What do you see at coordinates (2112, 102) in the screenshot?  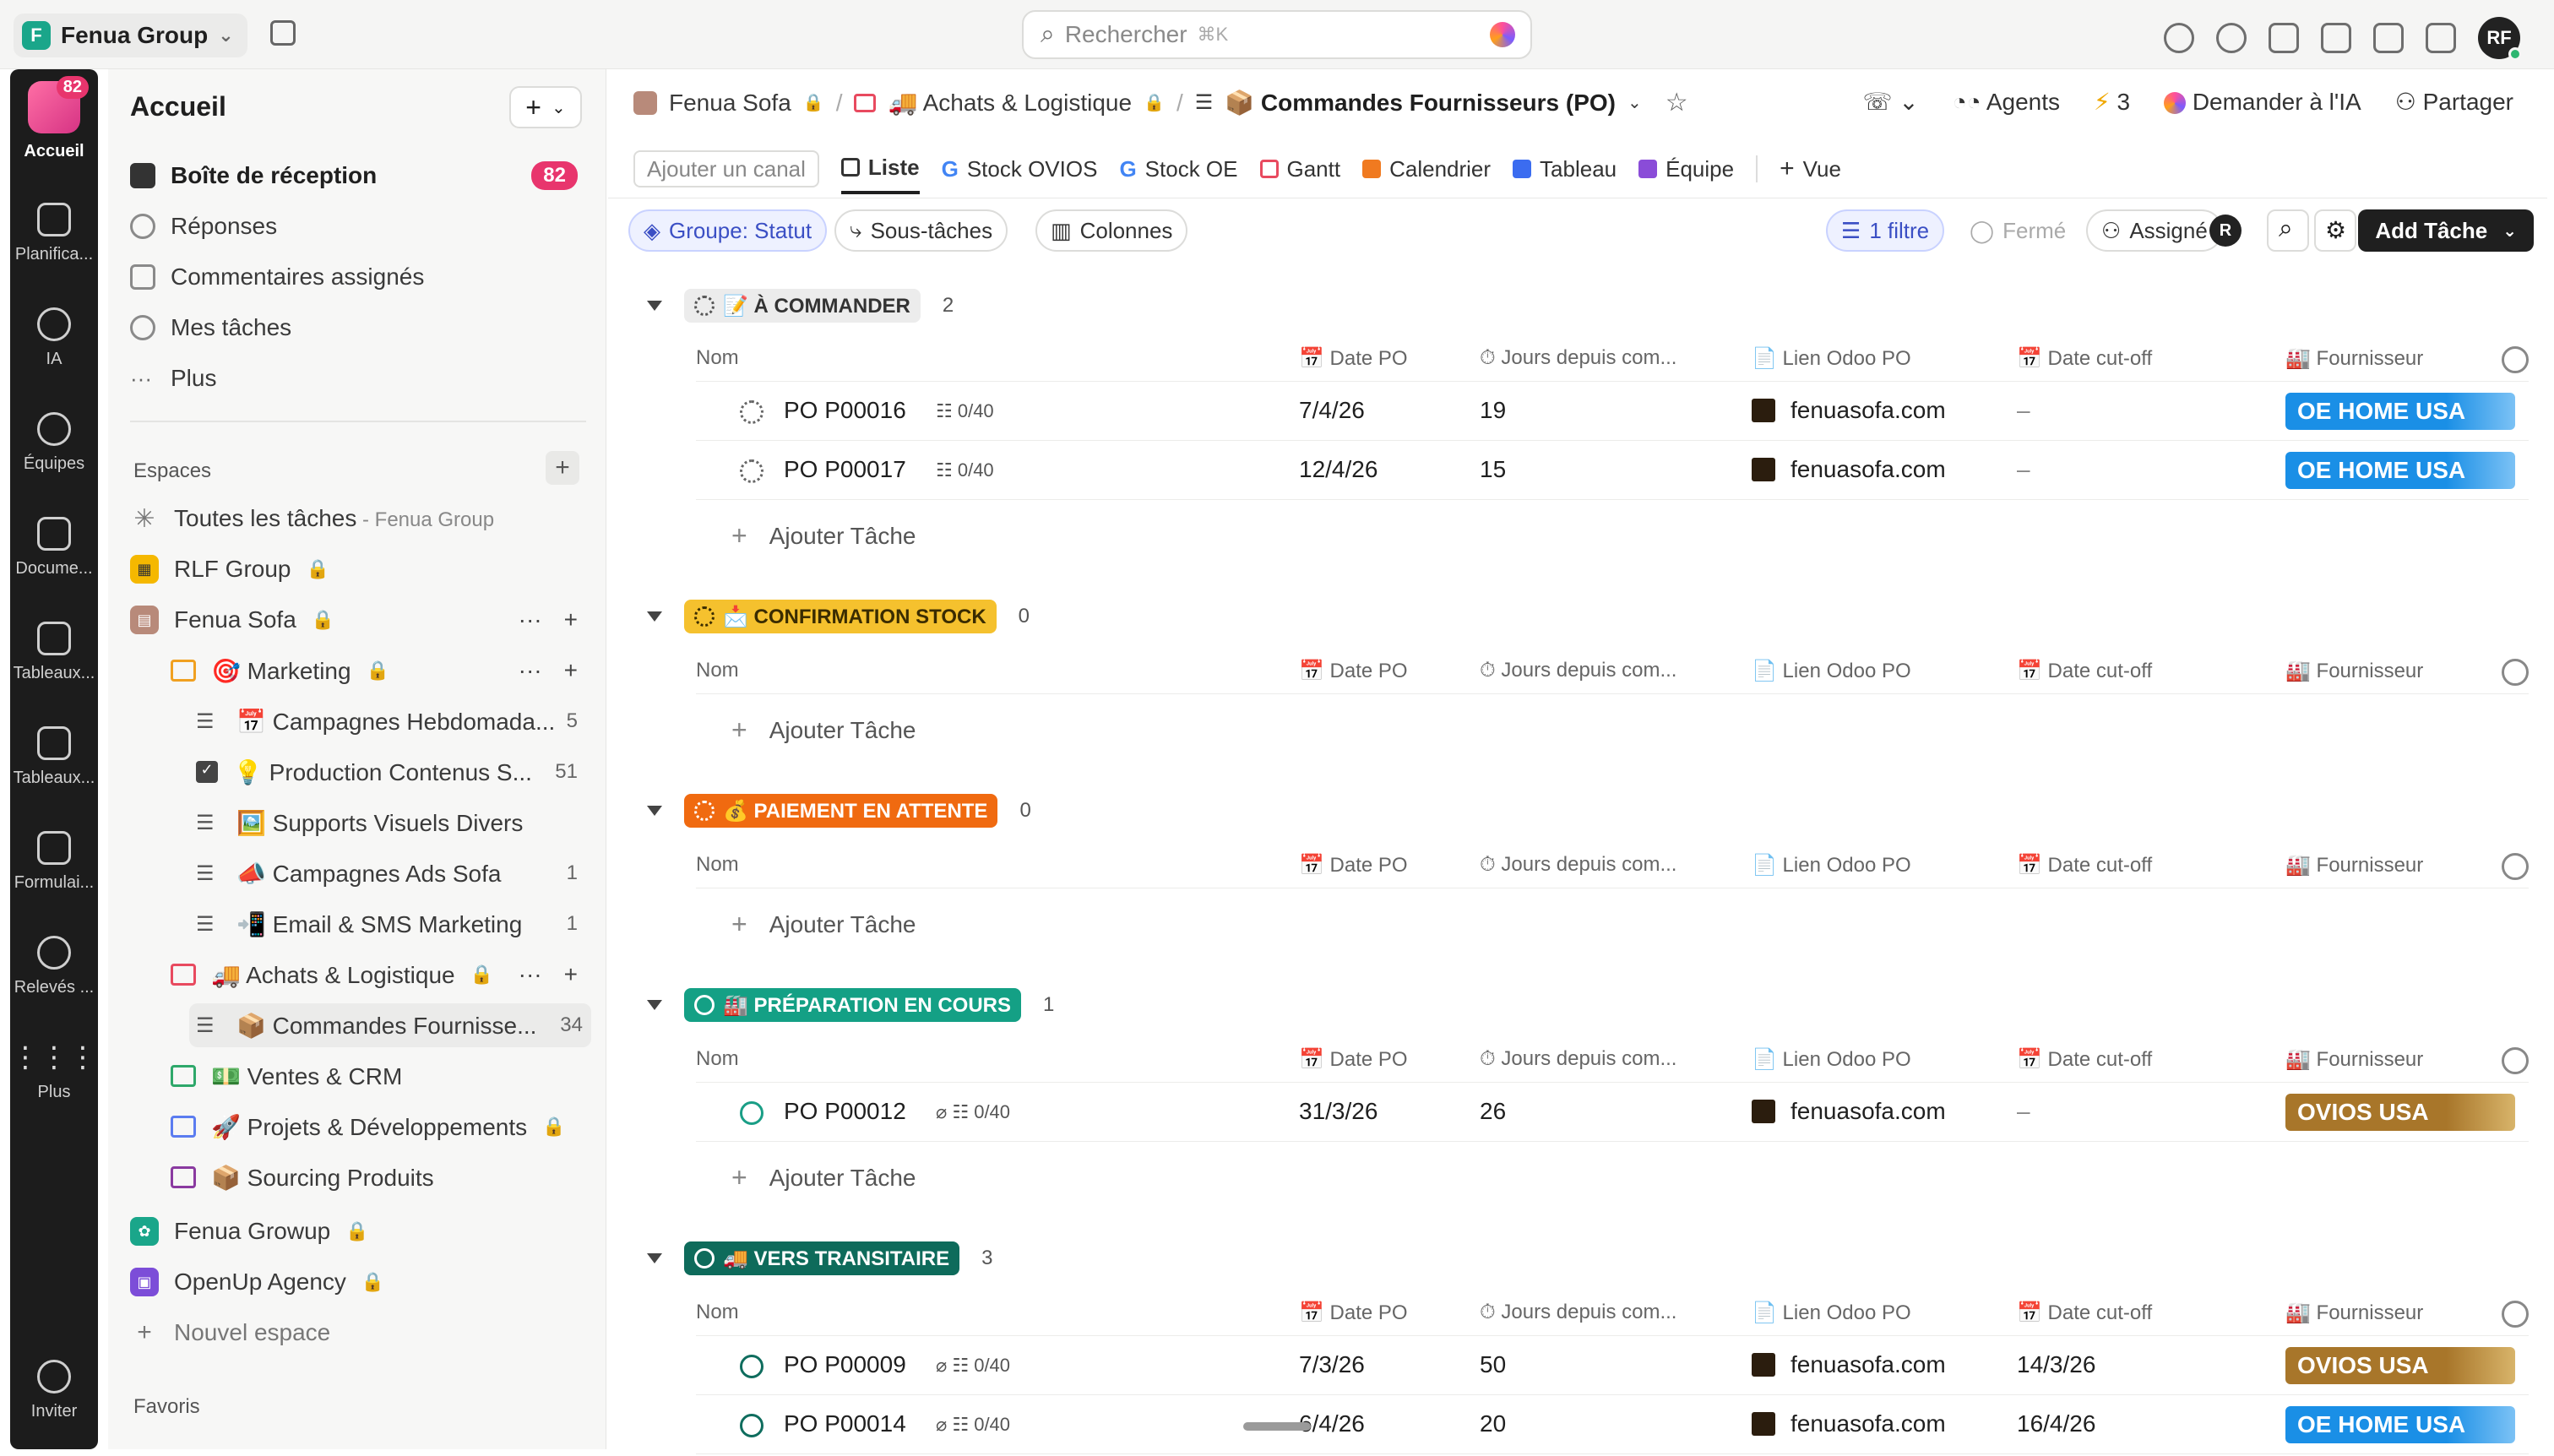 I see `automations-button: ⚡ 3` at bounding box center [2112, 102].